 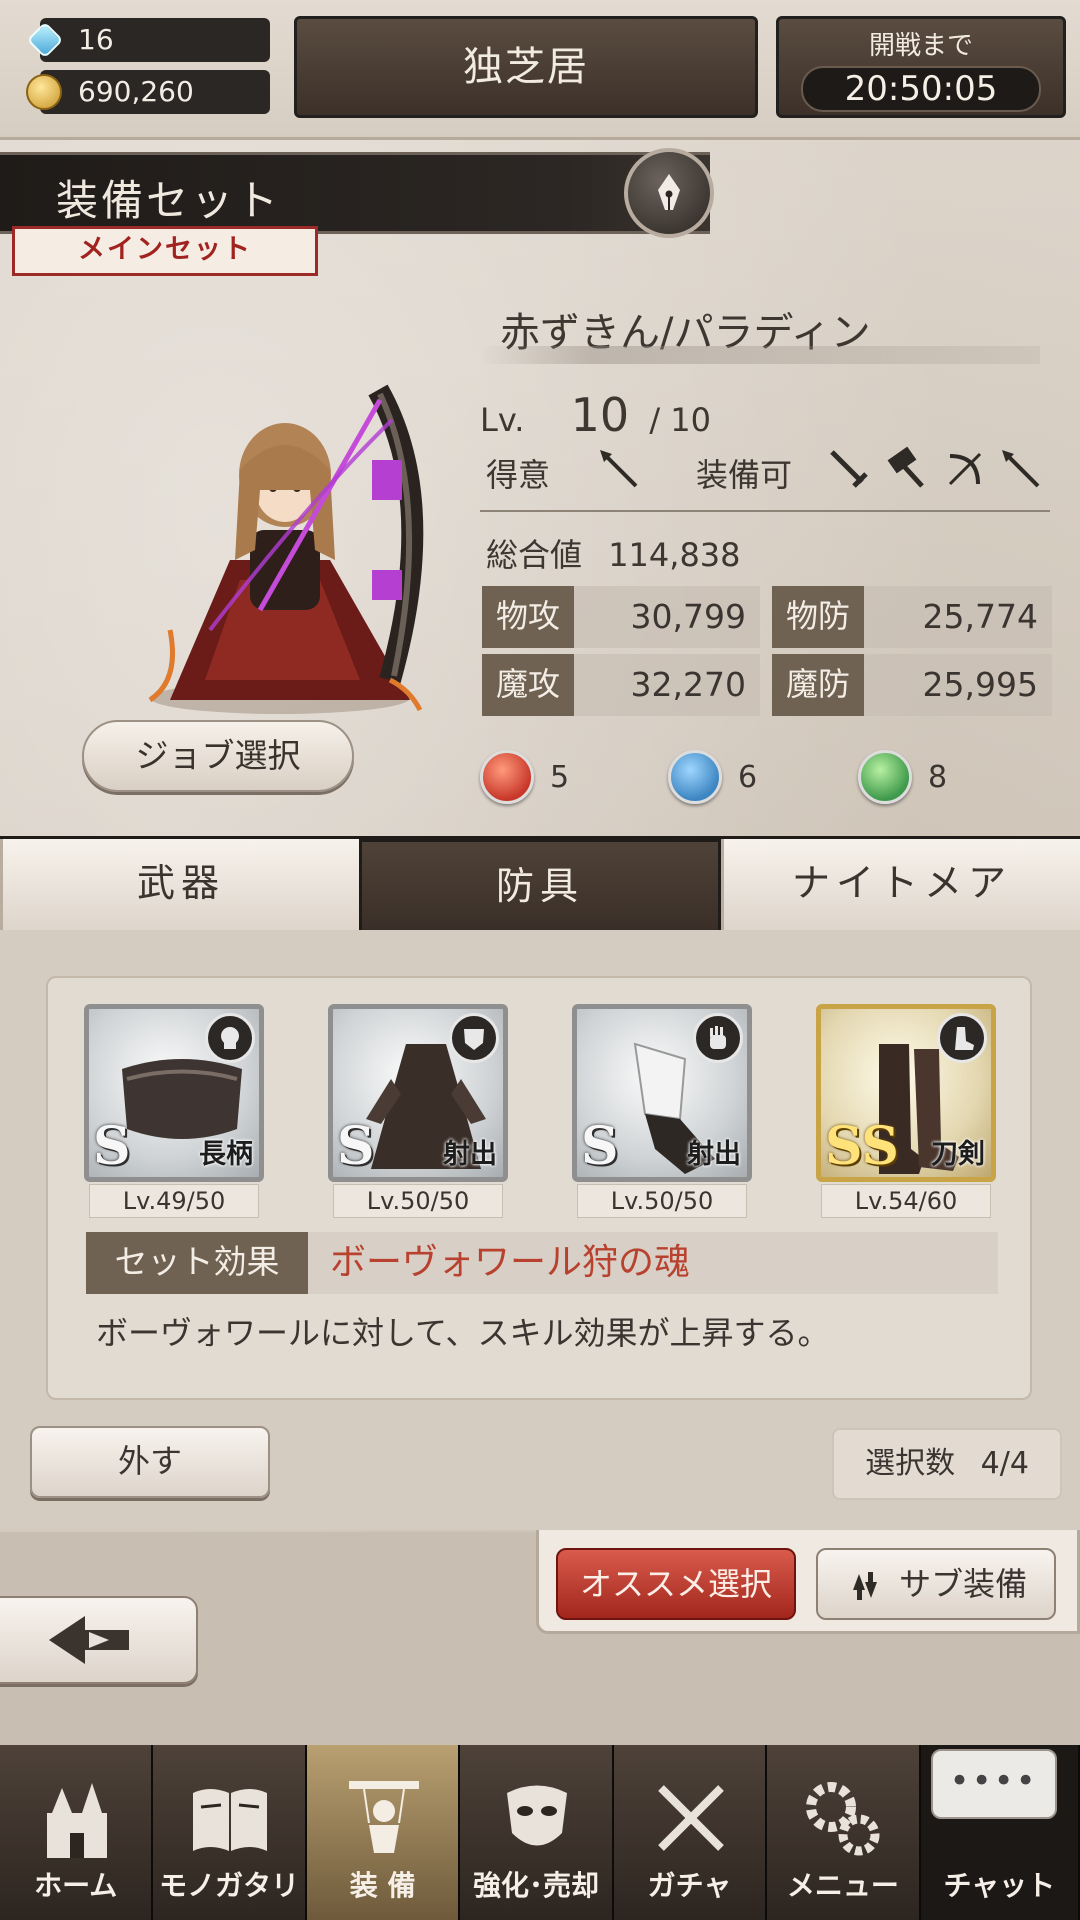 I want to click on armor-slot-head: S 長柄 Lv.49/50, so click(x=174, y=1111).